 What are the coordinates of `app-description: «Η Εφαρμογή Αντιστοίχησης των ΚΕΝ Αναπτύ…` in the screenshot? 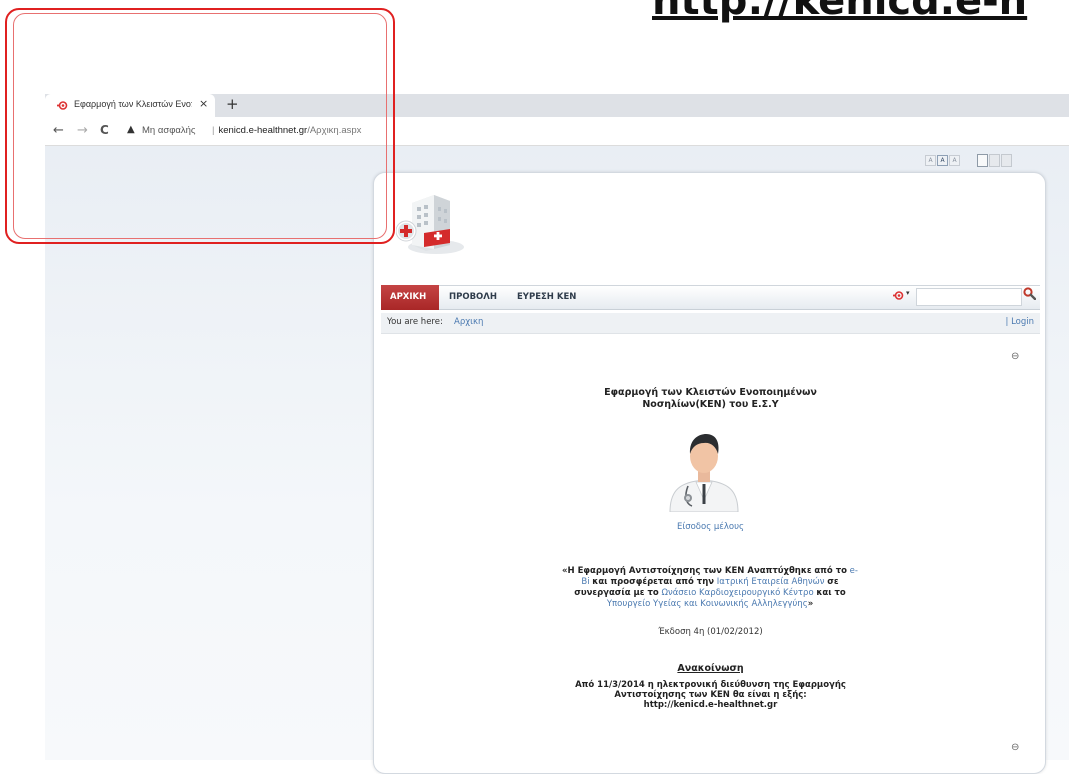 It's located at (710, 588).